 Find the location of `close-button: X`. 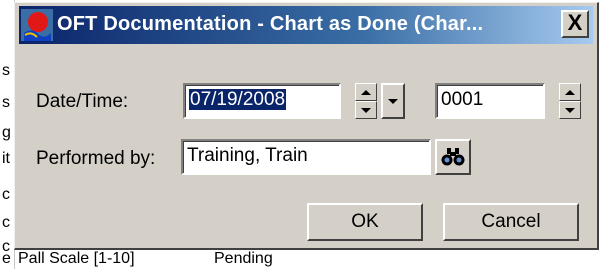

close-button: X is located at coordinates (575, 24).